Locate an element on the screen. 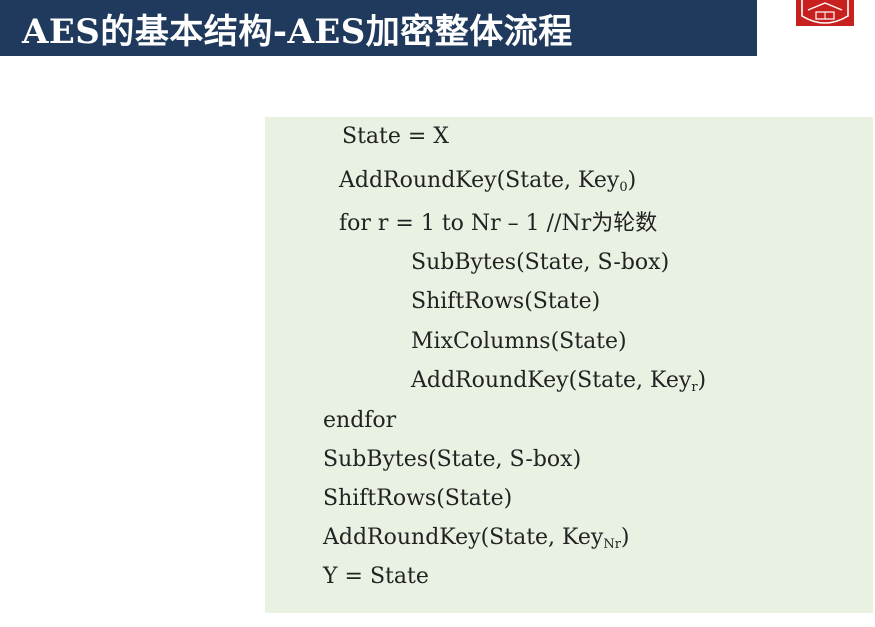 The image size is (875, 627). code-line: AddRoundKey(State, Key0) is located at coordinates (488, 181).